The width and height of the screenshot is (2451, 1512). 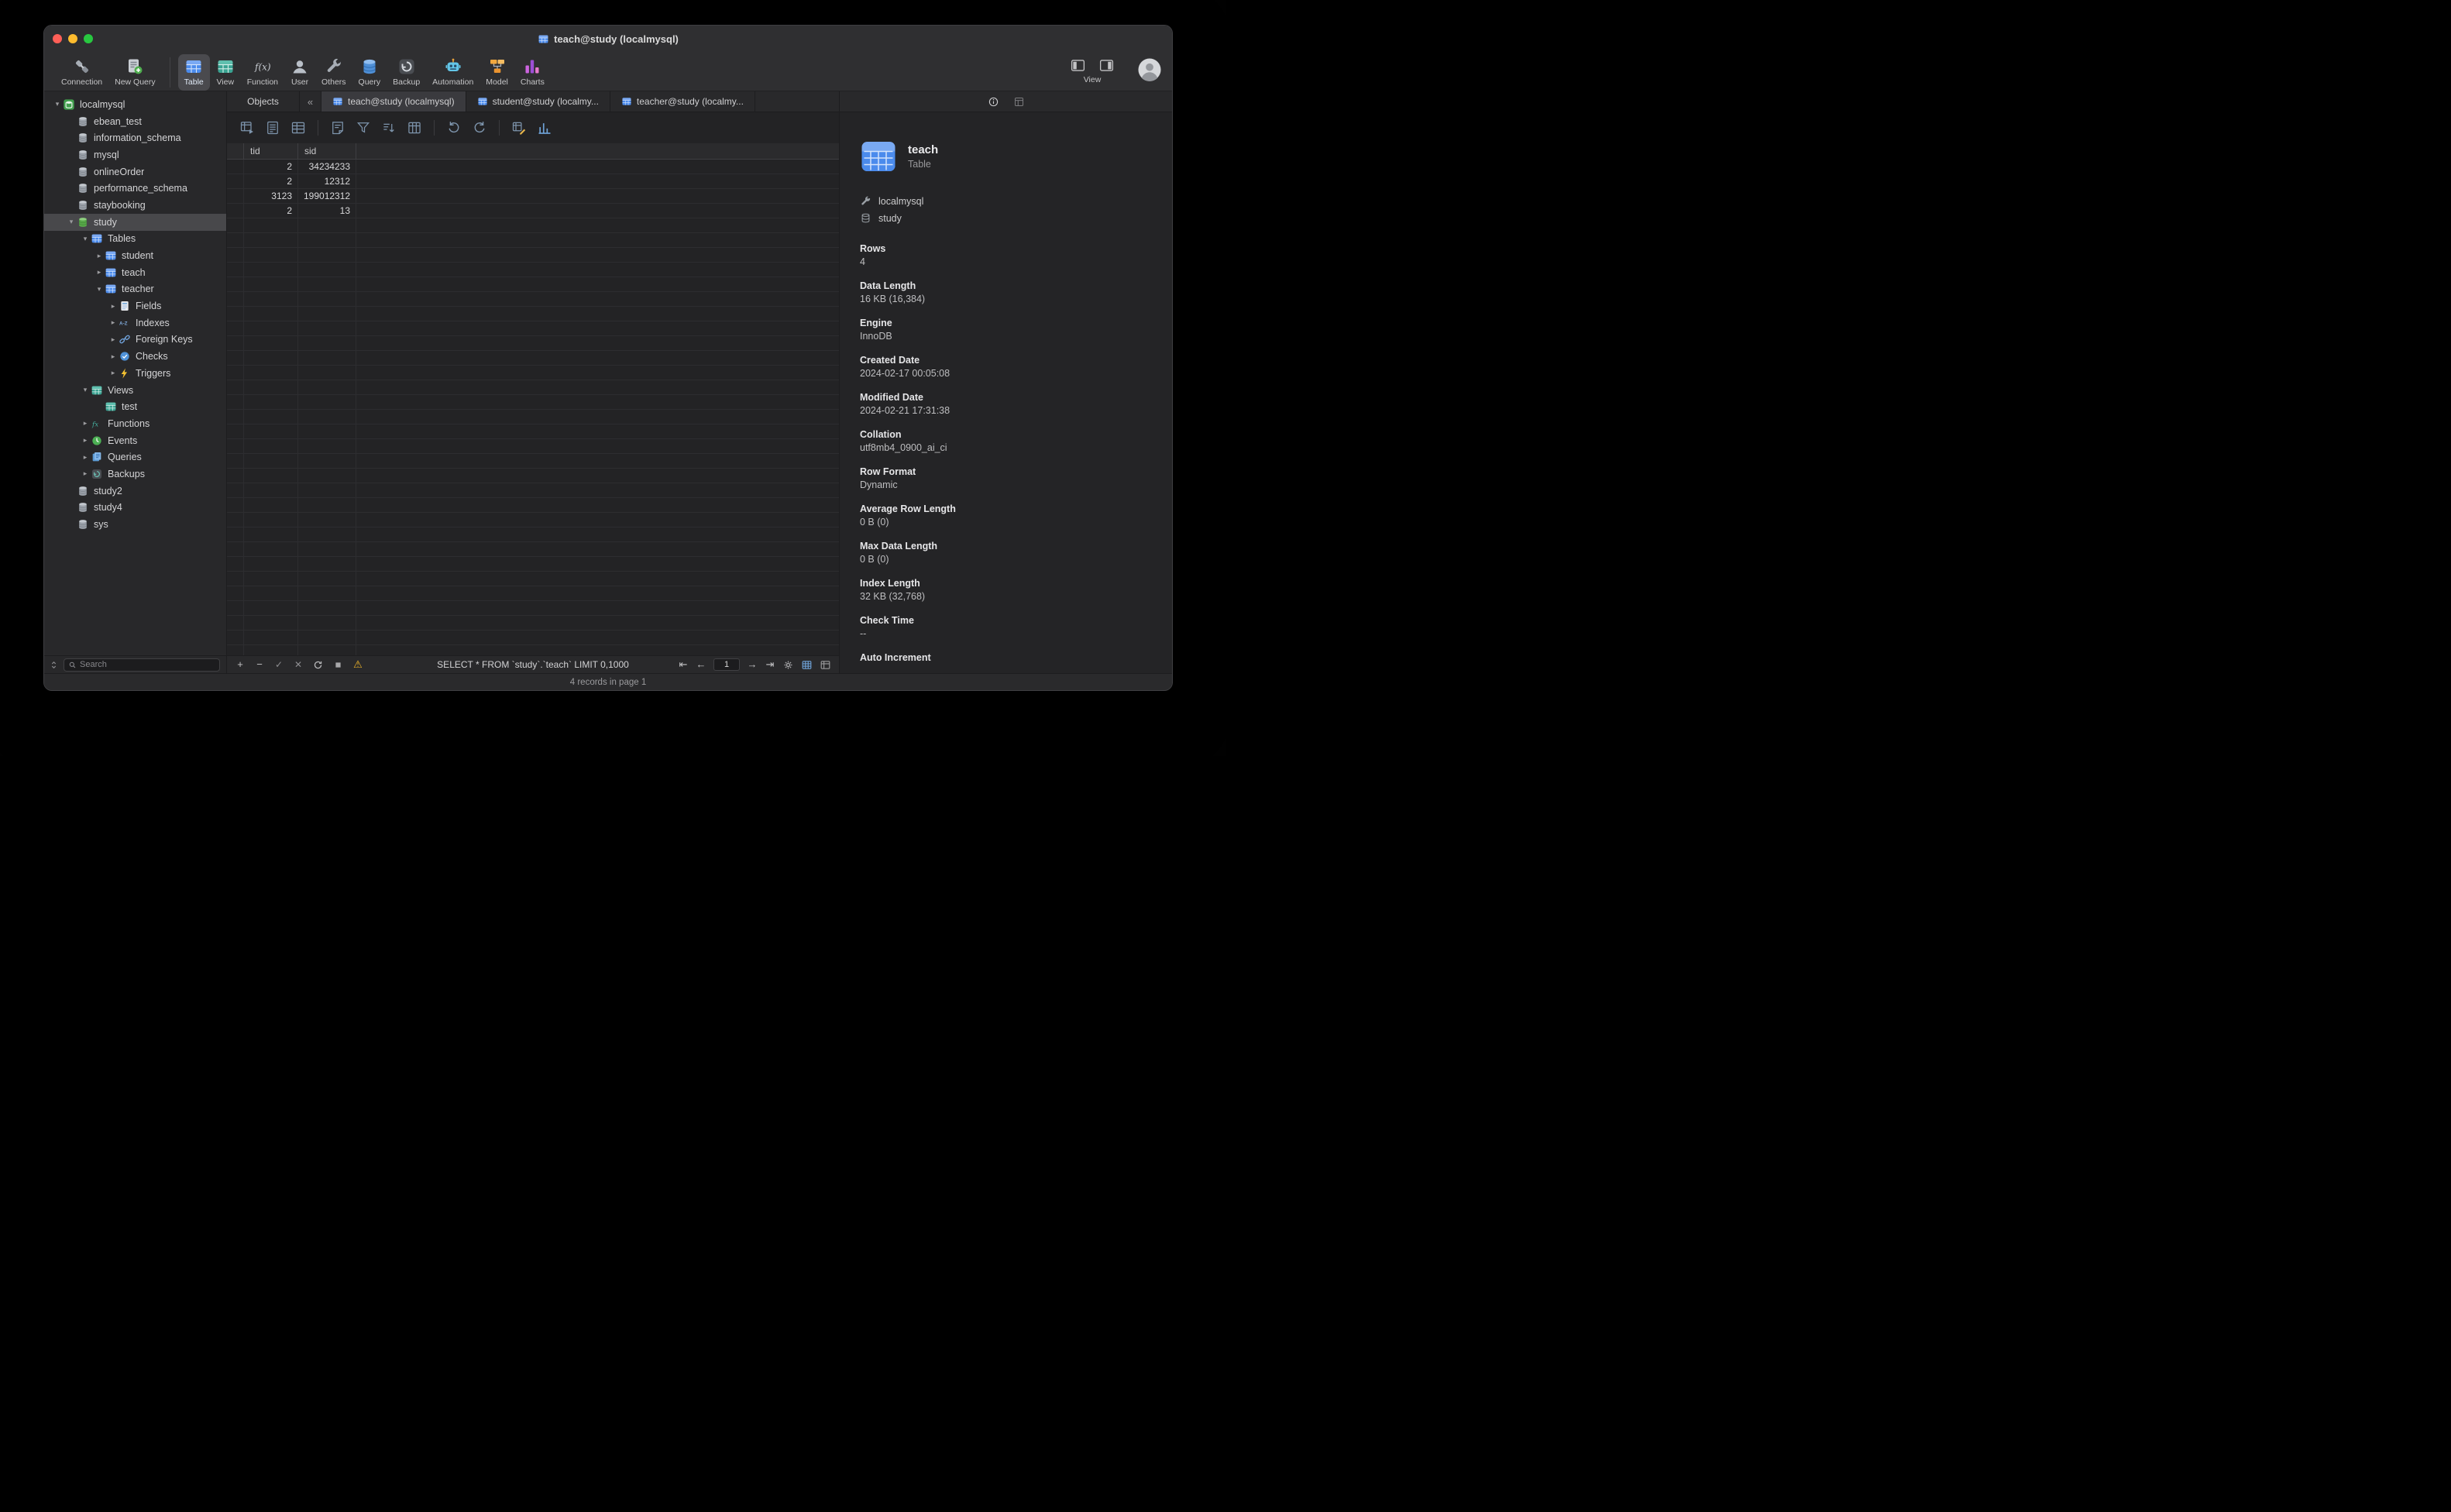 What do you see at coordinates (1149, 69) in the screenshot?
I see `user-avatar` at bounding box center [1149, 69].